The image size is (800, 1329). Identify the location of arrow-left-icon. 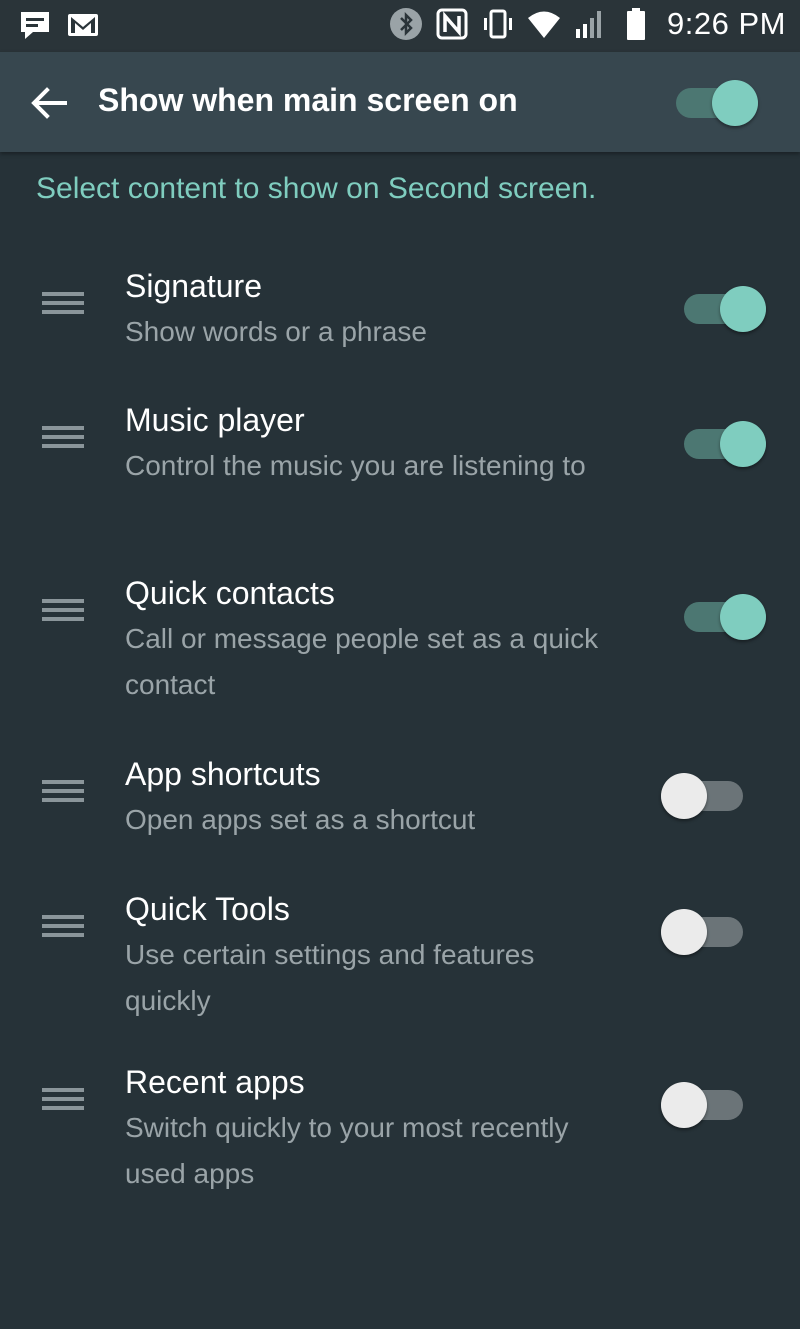
(49, 103).